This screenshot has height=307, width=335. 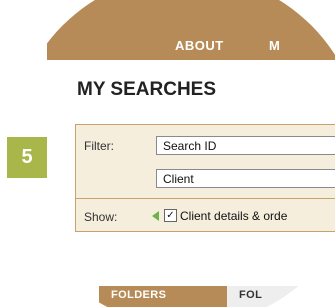 I want to click on search-id-field: Search ID, so click(x=245, y=145).